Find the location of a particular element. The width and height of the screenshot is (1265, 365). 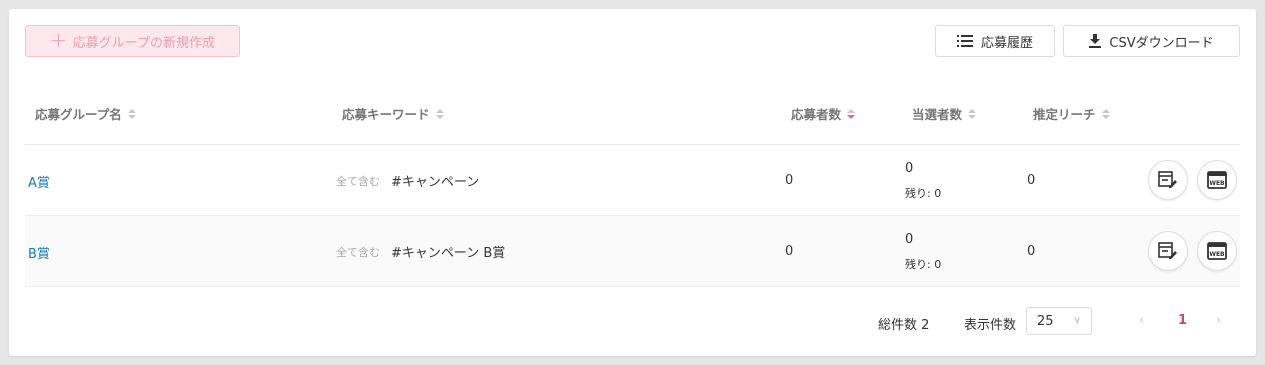

header-applicants: 応募者数 is located at coordinates (823, 113).